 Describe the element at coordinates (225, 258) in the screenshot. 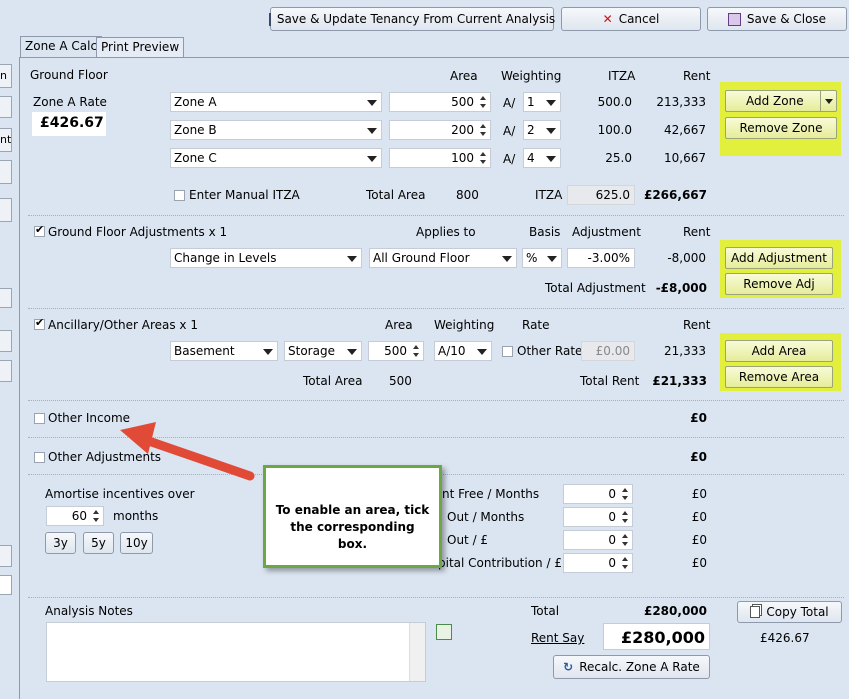

I see `adjustment-type: Change in Levels` at that location.